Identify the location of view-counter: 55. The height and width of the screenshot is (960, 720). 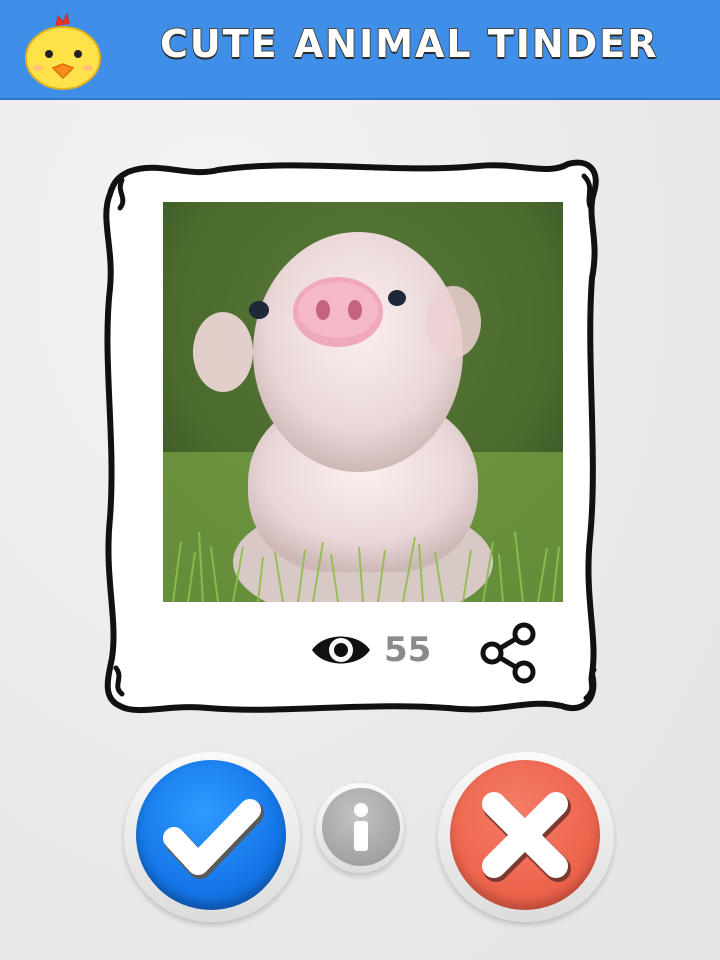
(370, 650).